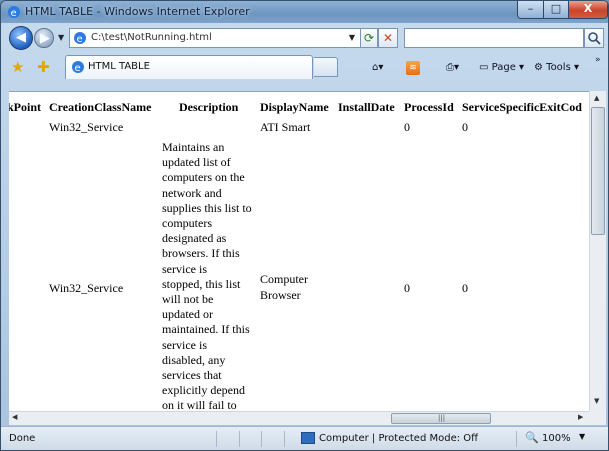 This screenshot has width=609, height=451. I want to click on stop-button: ✕, so click(388, 38).